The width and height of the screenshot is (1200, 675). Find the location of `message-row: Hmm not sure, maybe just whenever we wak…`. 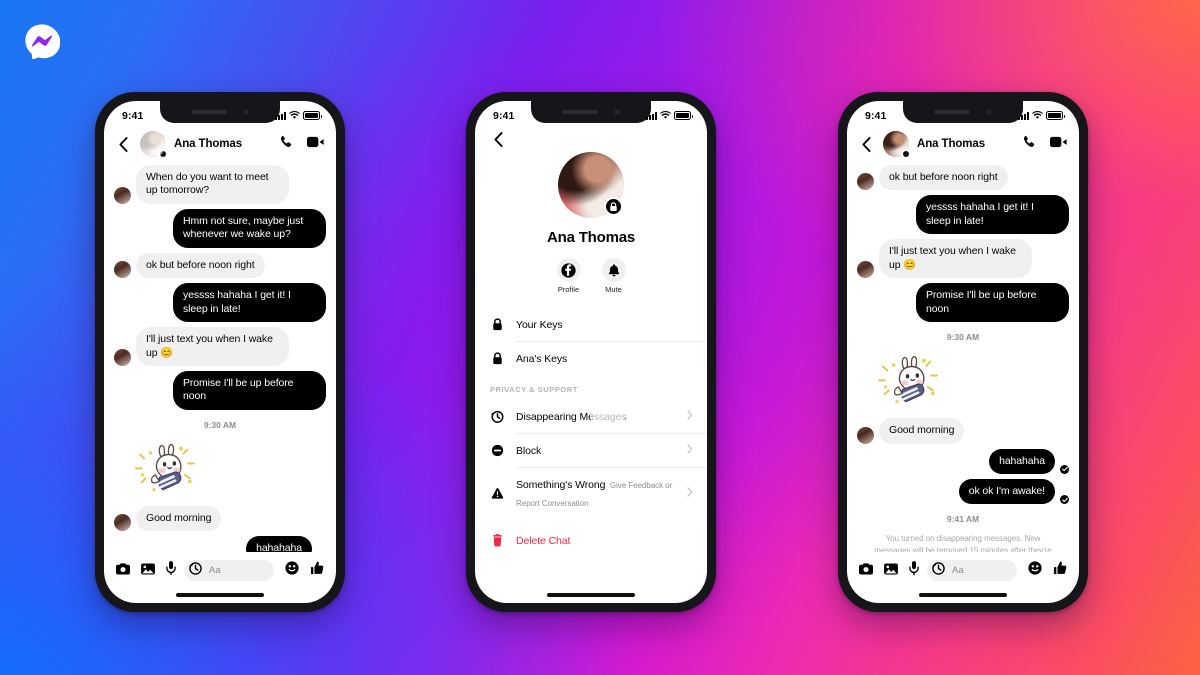

message-row: Hmm not sure, maybe just whenever we wak… is located at coordinates (220, 228).